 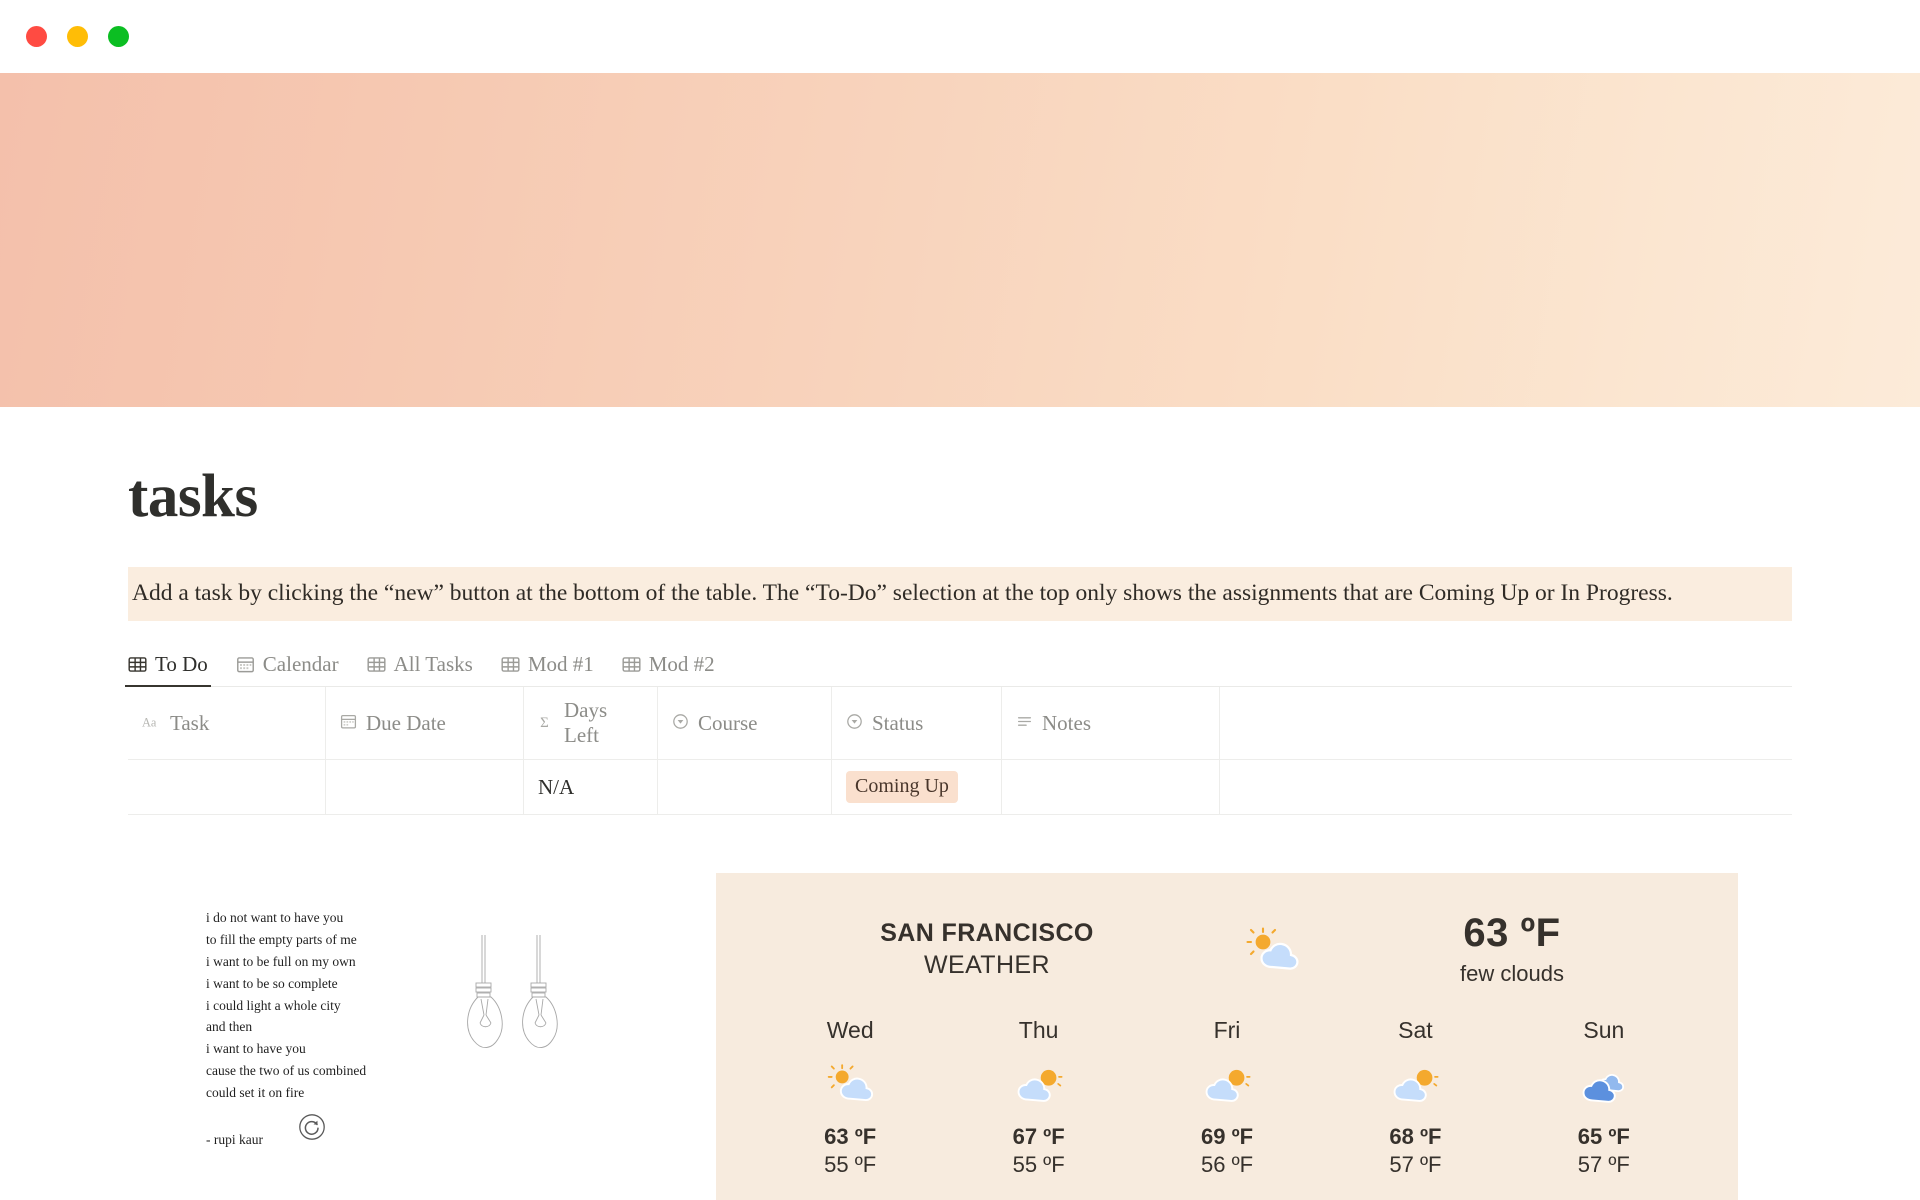 I want to click on status-badge: Coming Up, so click(x=902, y=787).